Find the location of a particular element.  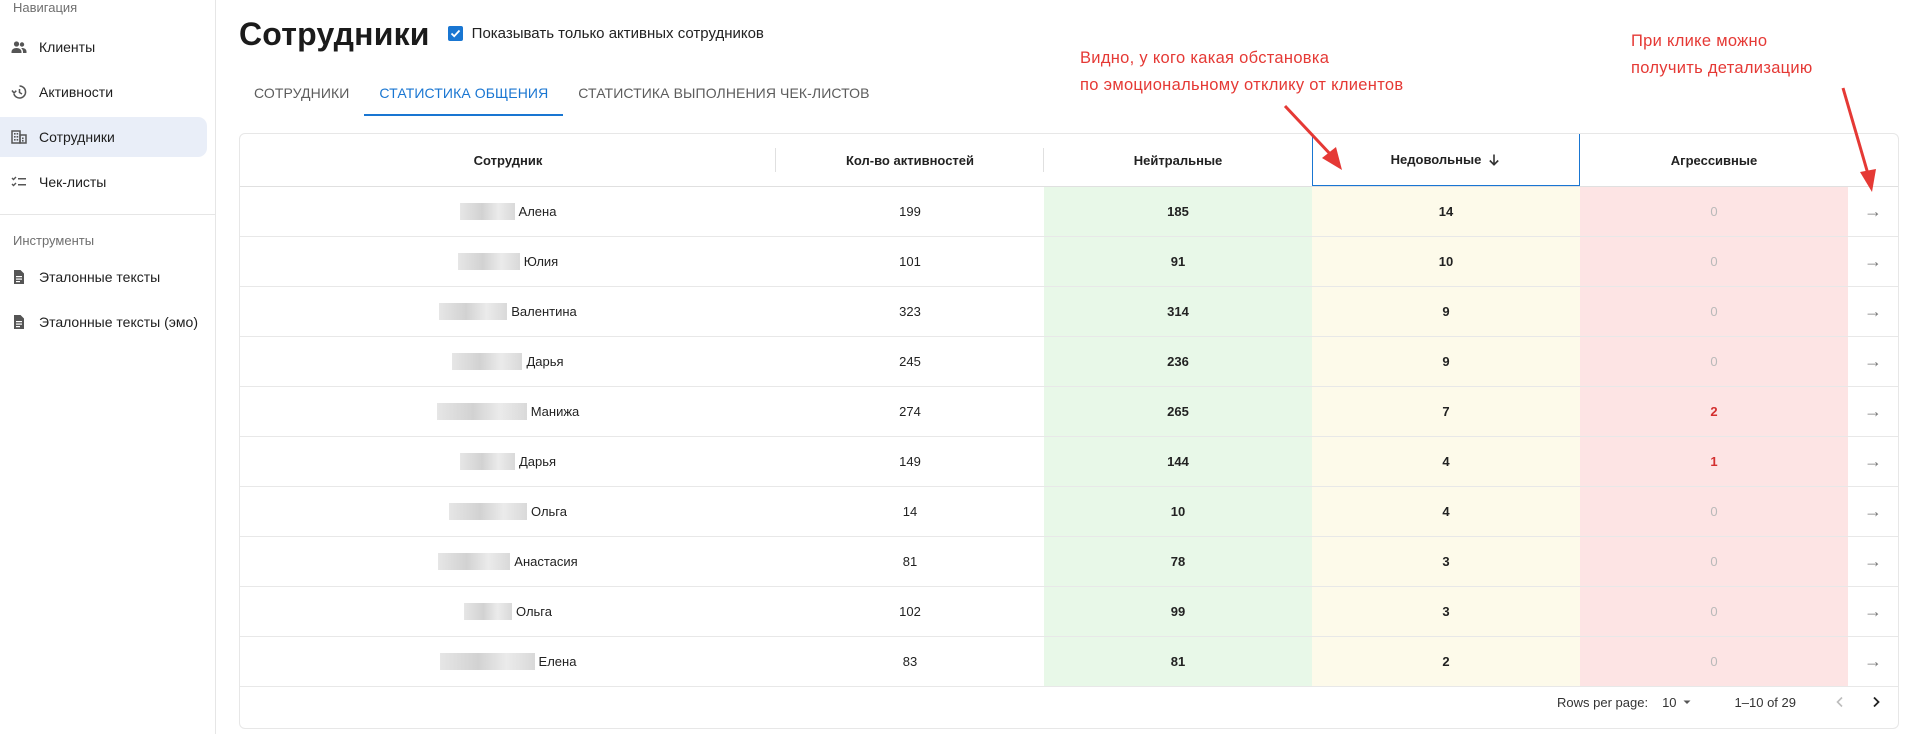

annotation-line: Видно, у кого какая обстановка is located at coordinates (1205, 58).